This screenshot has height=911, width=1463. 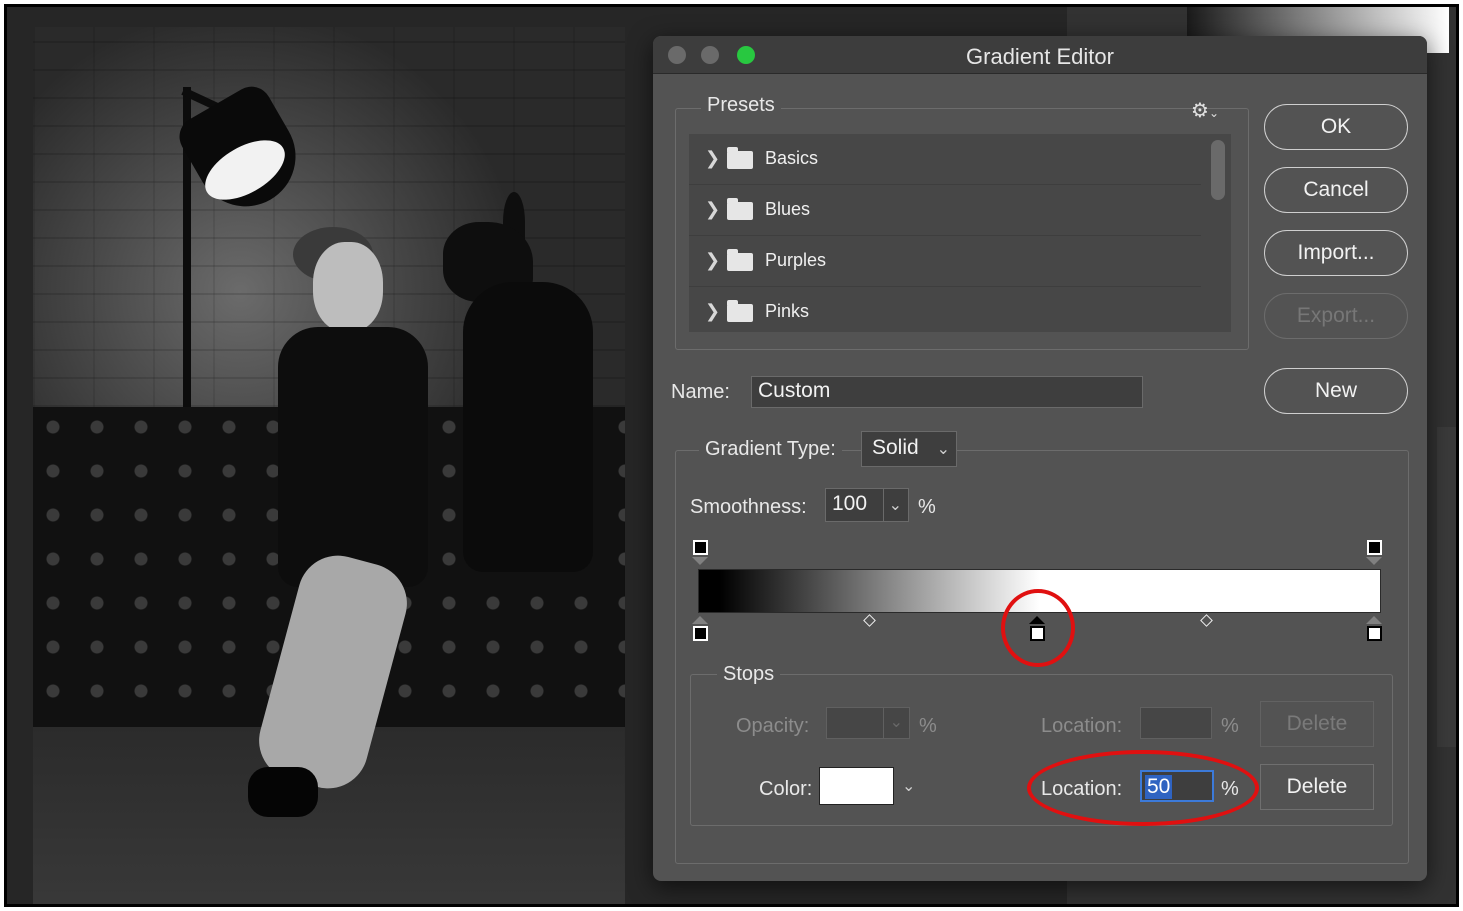 What do you see at coordinates (1336, 127) in the screenshot?
I see `ok-button: OK` at bounding box center [1336, 127].